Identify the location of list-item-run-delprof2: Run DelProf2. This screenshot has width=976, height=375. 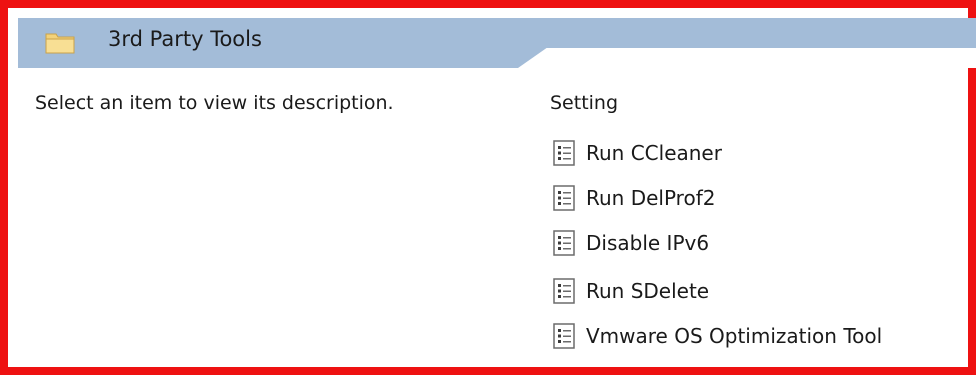
(633, 198).